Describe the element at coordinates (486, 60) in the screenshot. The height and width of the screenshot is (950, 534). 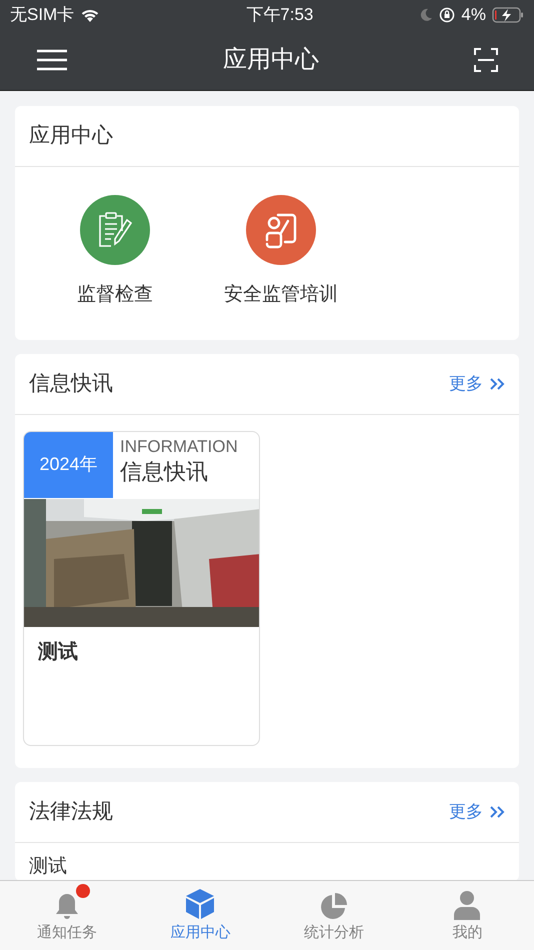
I see `scan-icon` at that location.